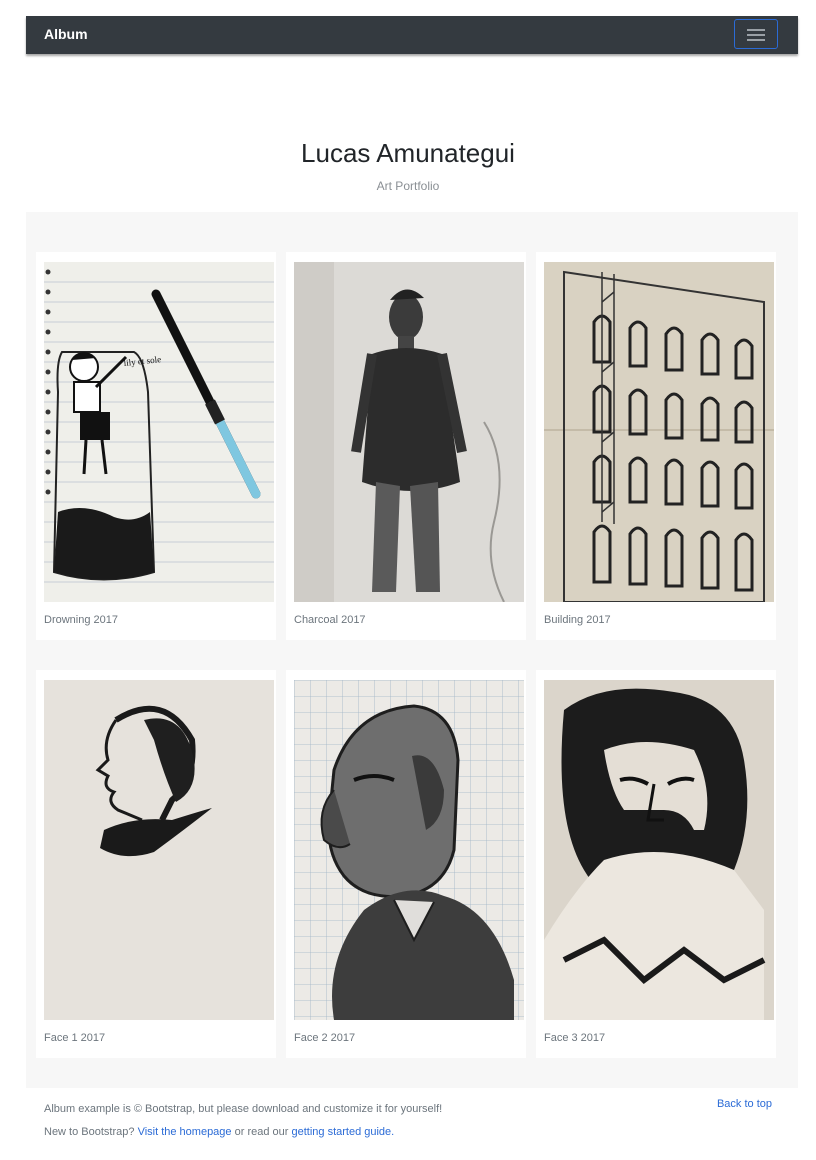 This screenshot has height=1160, width=816. What do you see at coordinates (412, 35) in the screenshot?
I see `navbar: Album` at bounding box center [412, 35].